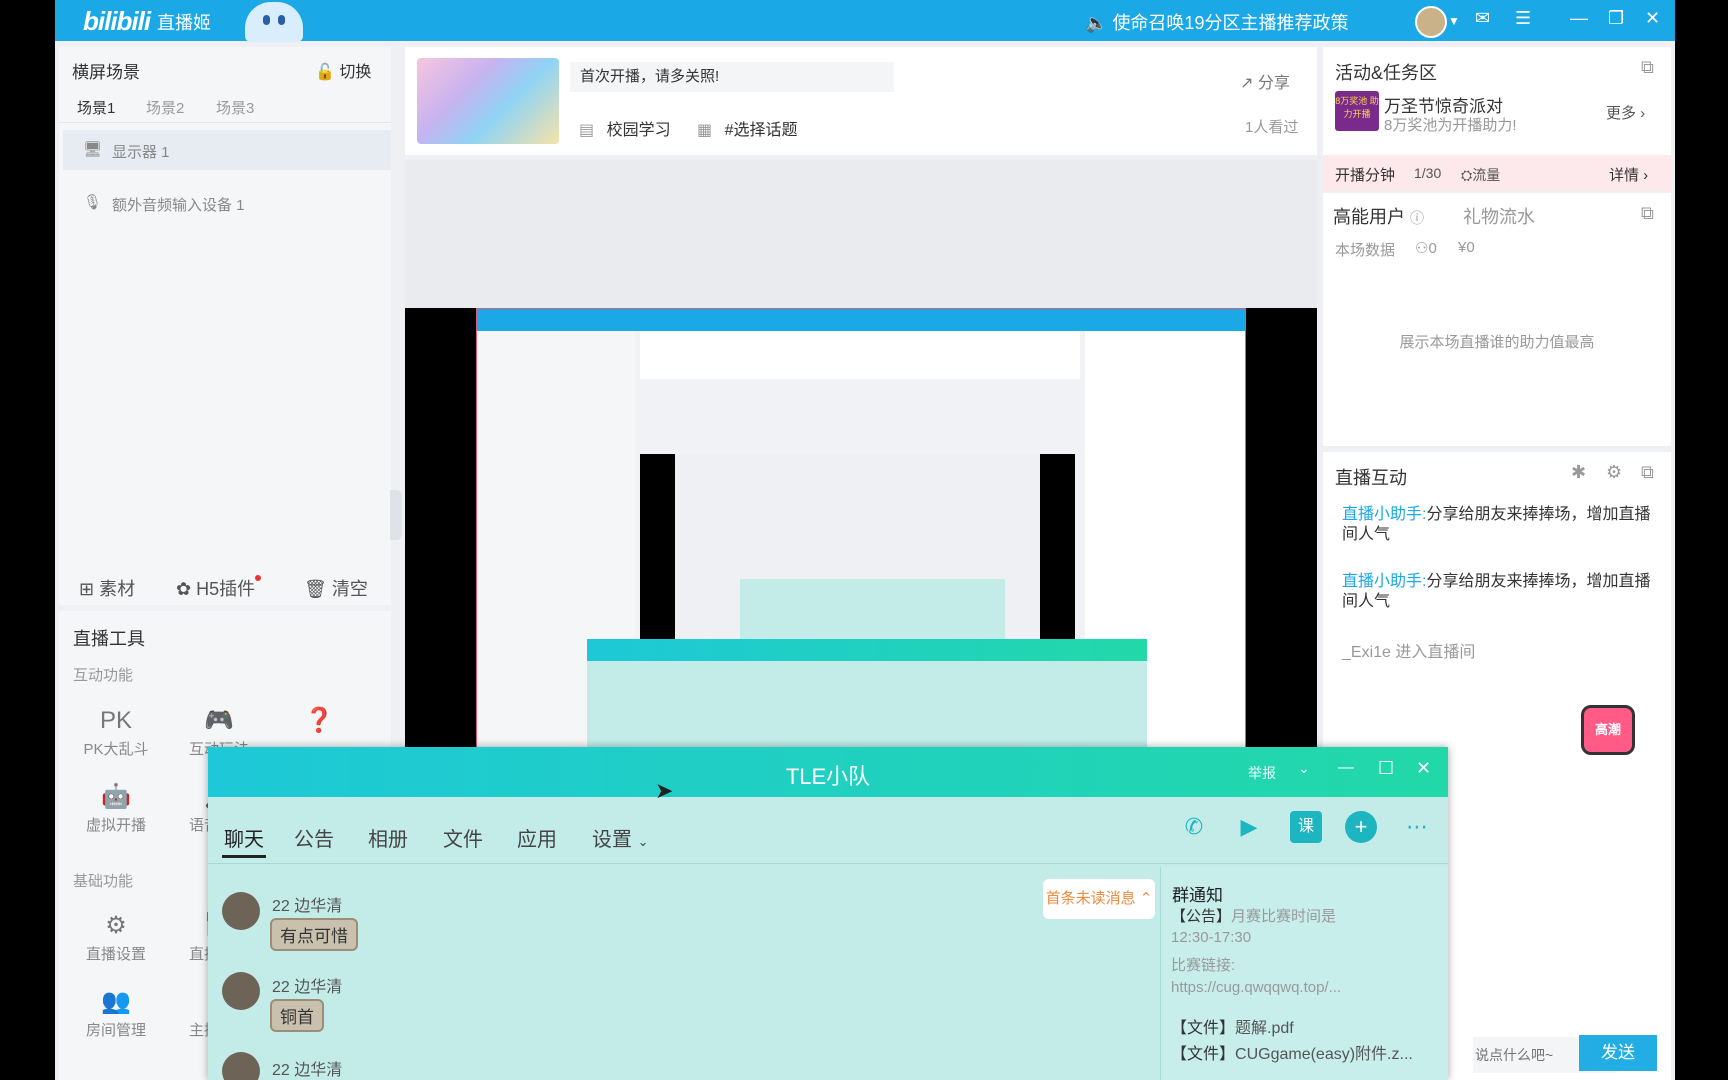 This screenshot has width=1728, height=1080. Describe the element at coordinates (1497, 592) in the screenshot. I see `chat-message: 直播小助手:分享给朋友来捧捧场，增加直播间人气` at that location.